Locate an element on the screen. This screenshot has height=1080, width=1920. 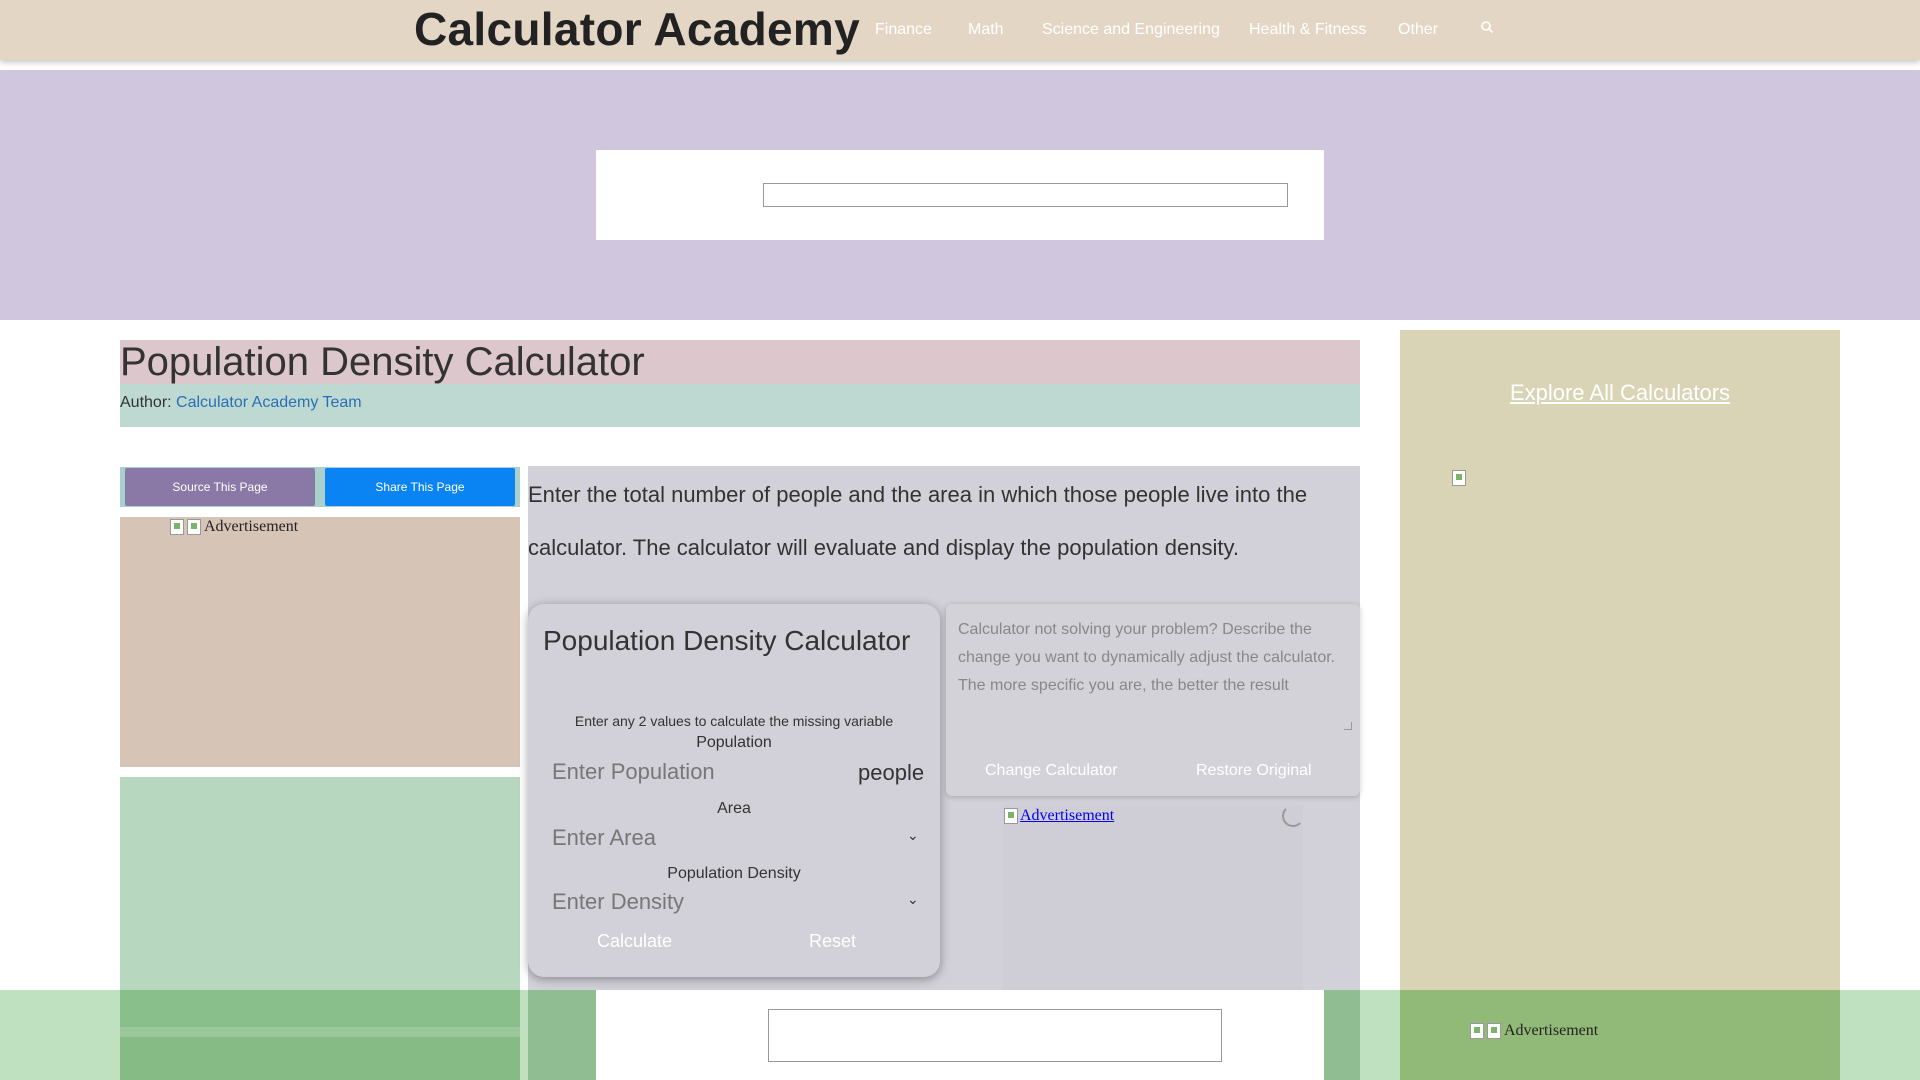
nav-math: Math is located at coordinates (986, 30).